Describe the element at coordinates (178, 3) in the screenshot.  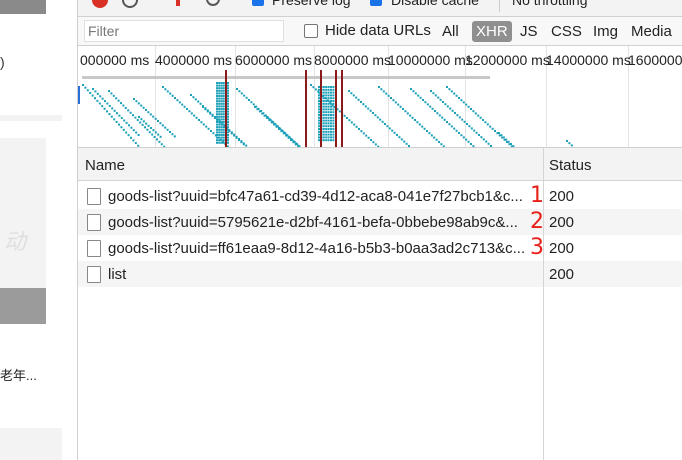
I see `filter-icon` at that location.